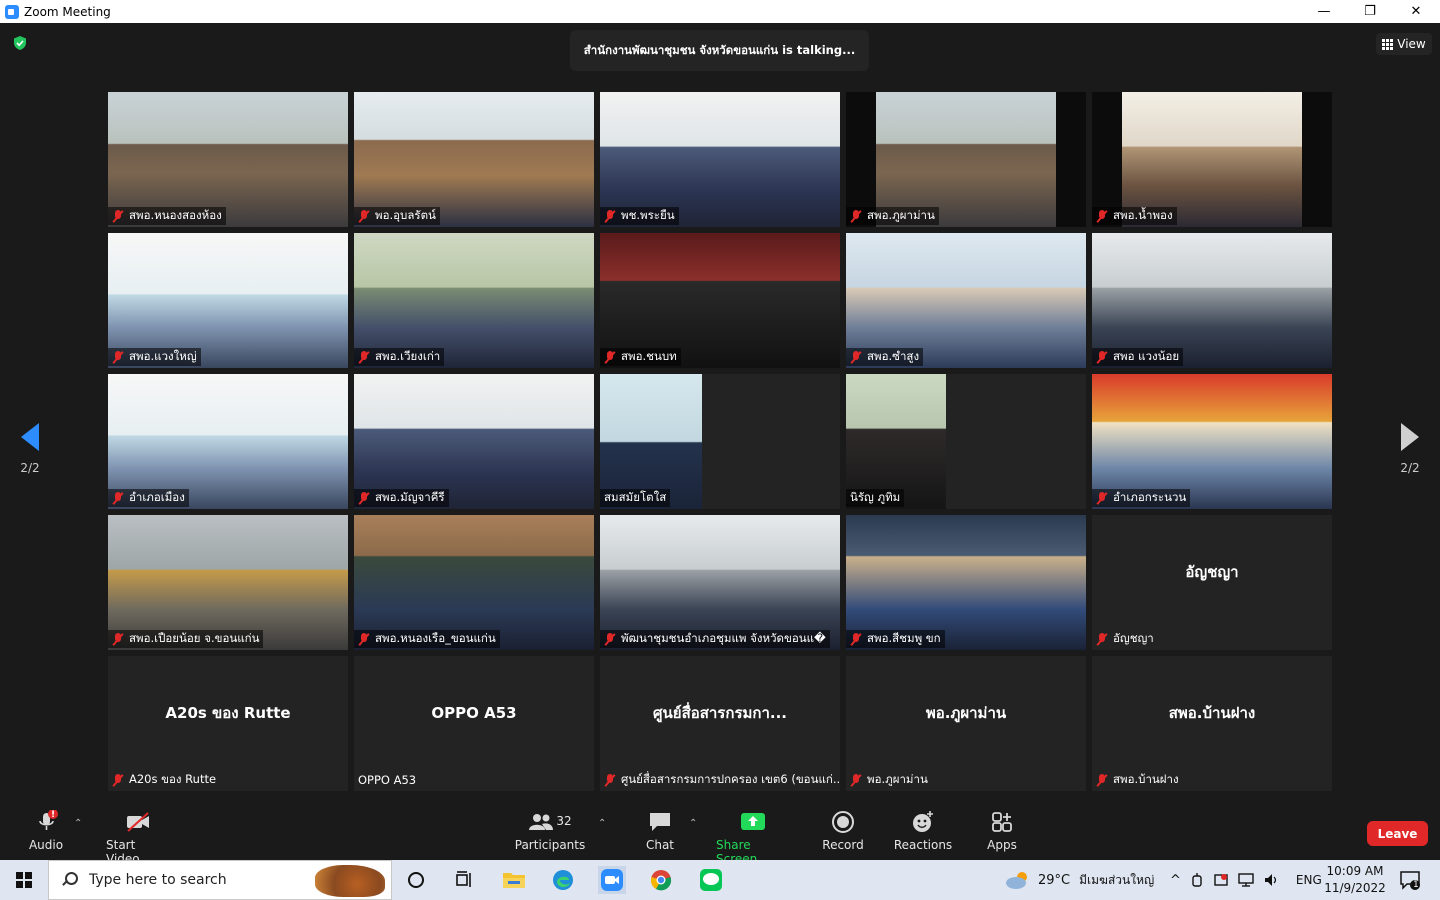 The image size is (1440, 900). I want to click on zoom-taskbar-button, so click(612, 880).